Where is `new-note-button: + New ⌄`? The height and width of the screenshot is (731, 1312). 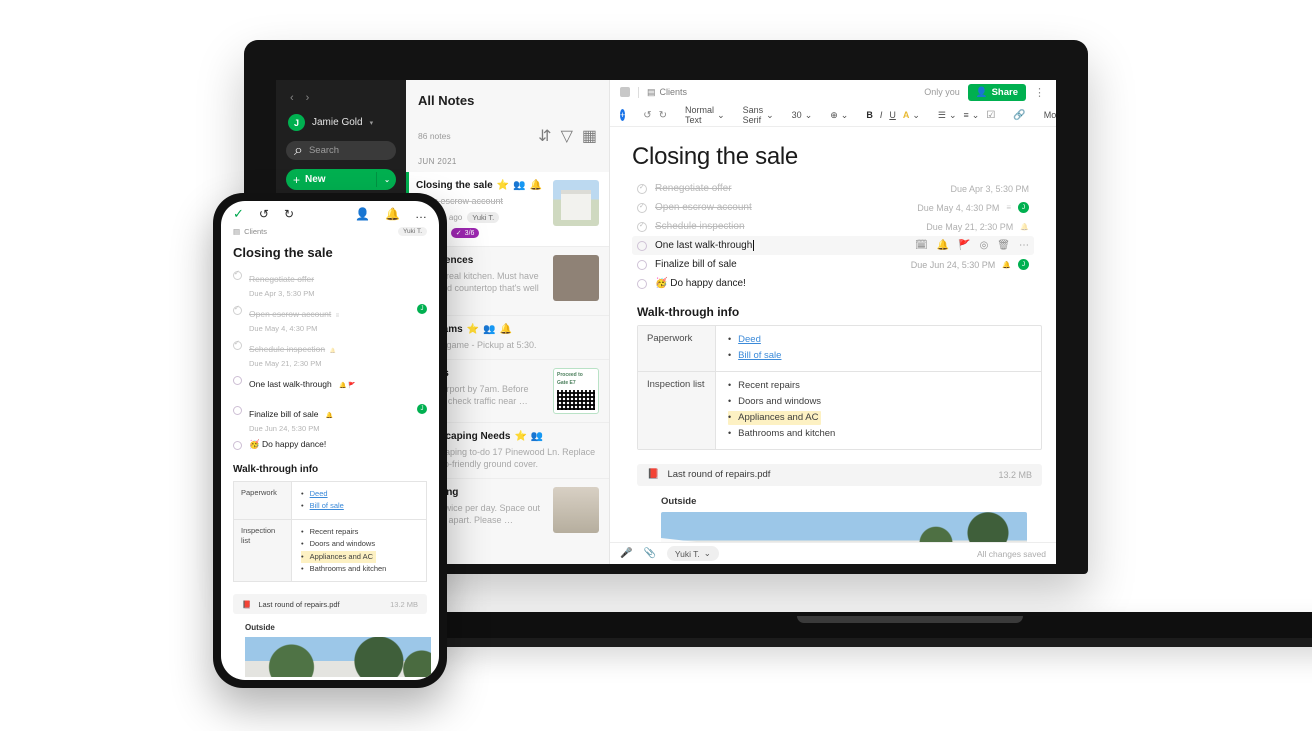
new-note-button: + New ⌄ is located at coordinates (341, 179).